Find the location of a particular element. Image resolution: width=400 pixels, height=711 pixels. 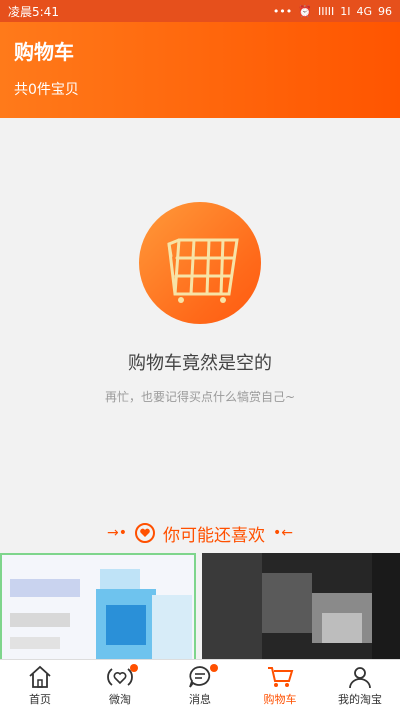

empty-subtext: 再忙，也要记得买点什么犒赏自己~ is located at coordinates (200, 397).